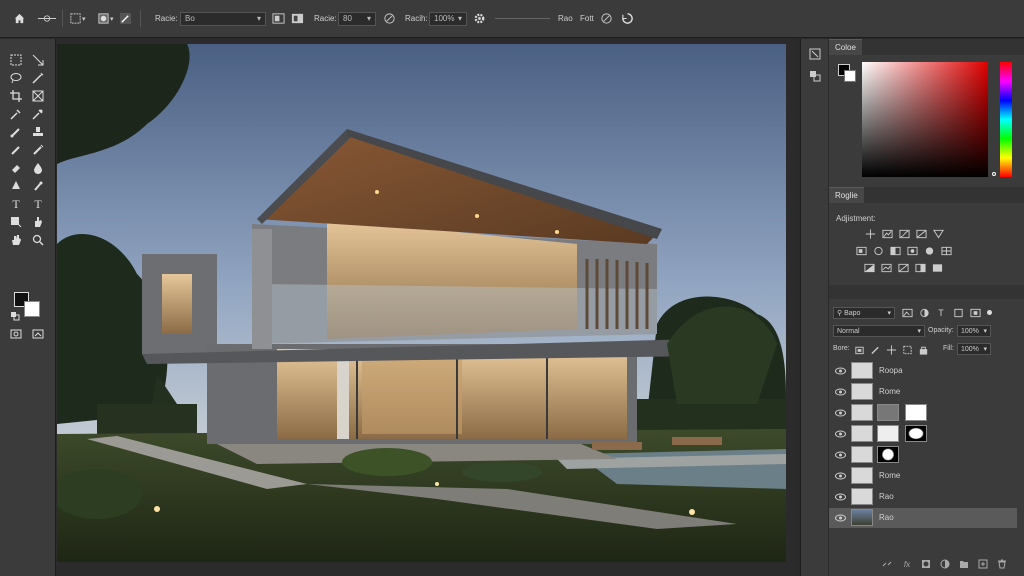  I want to click on magic-wand-icon, so click(38, 78).